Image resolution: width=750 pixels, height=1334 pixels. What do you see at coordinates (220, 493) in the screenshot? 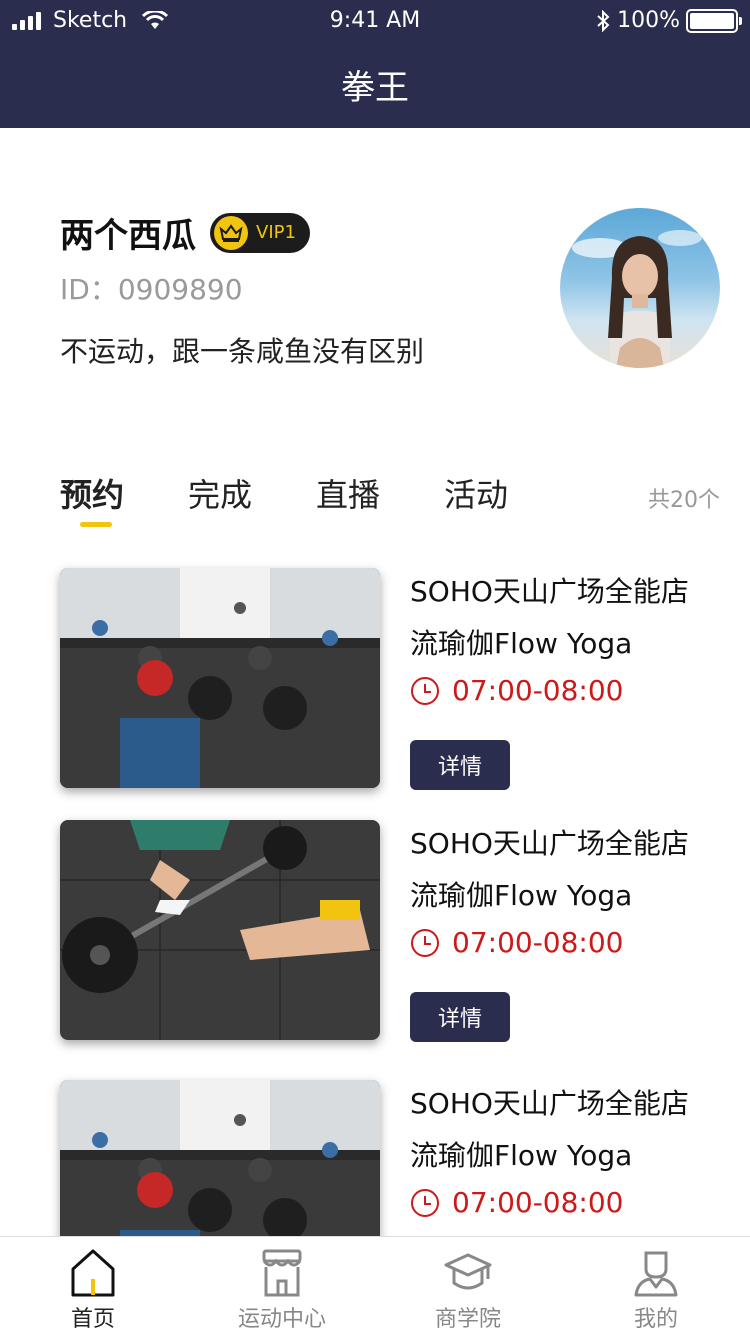
I see `tab-completed: 完成` at bounding box center [220, 493].